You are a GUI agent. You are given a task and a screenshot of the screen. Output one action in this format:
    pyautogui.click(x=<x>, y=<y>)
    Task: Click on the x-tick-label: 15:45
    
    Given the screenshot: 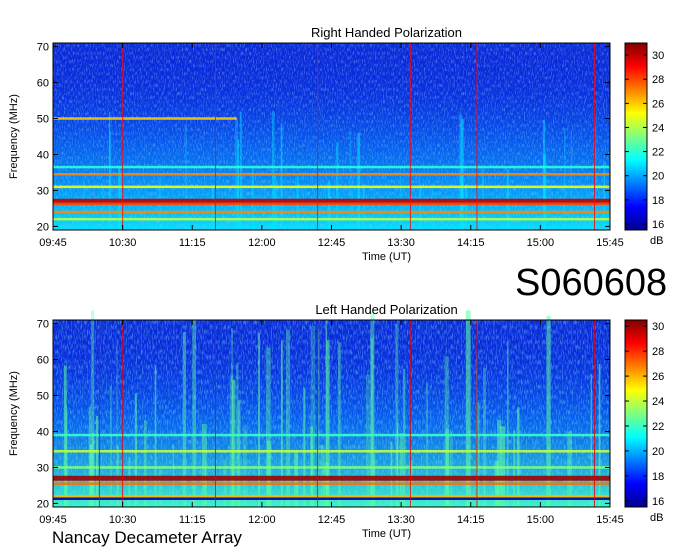 What is the action you would take?
    pyautogui.click(x=610, y=243)
    